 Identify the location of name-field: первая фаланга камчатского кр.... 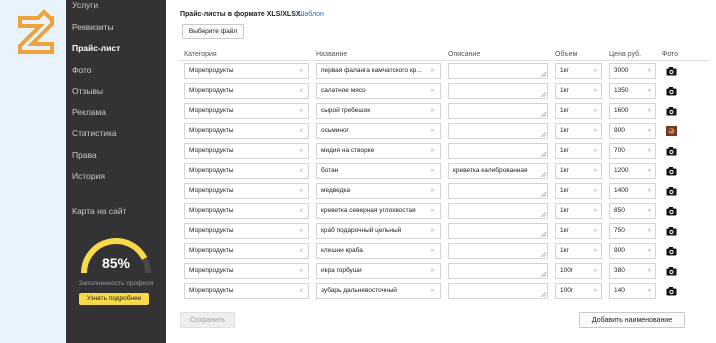
(378, 71).